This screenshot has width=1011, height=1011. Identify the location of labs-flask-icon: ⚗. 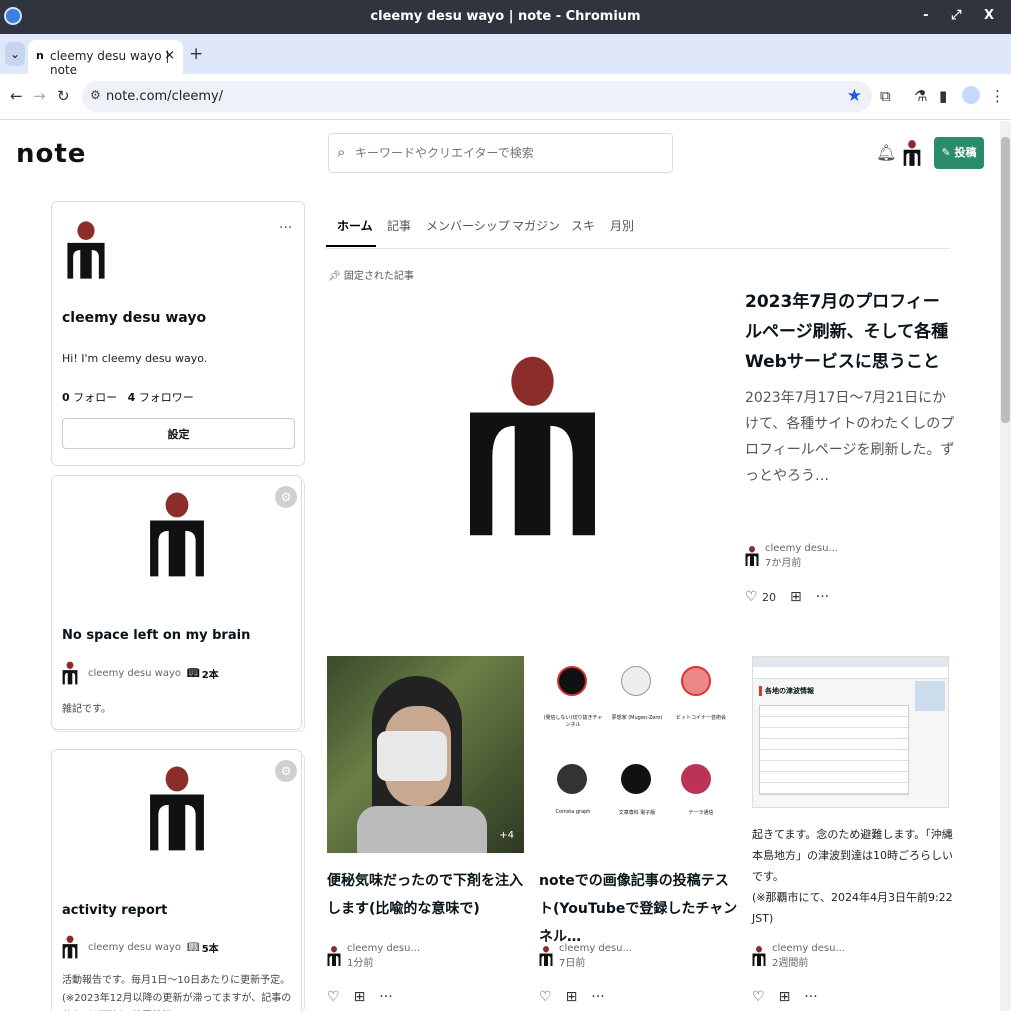
(920, 96).